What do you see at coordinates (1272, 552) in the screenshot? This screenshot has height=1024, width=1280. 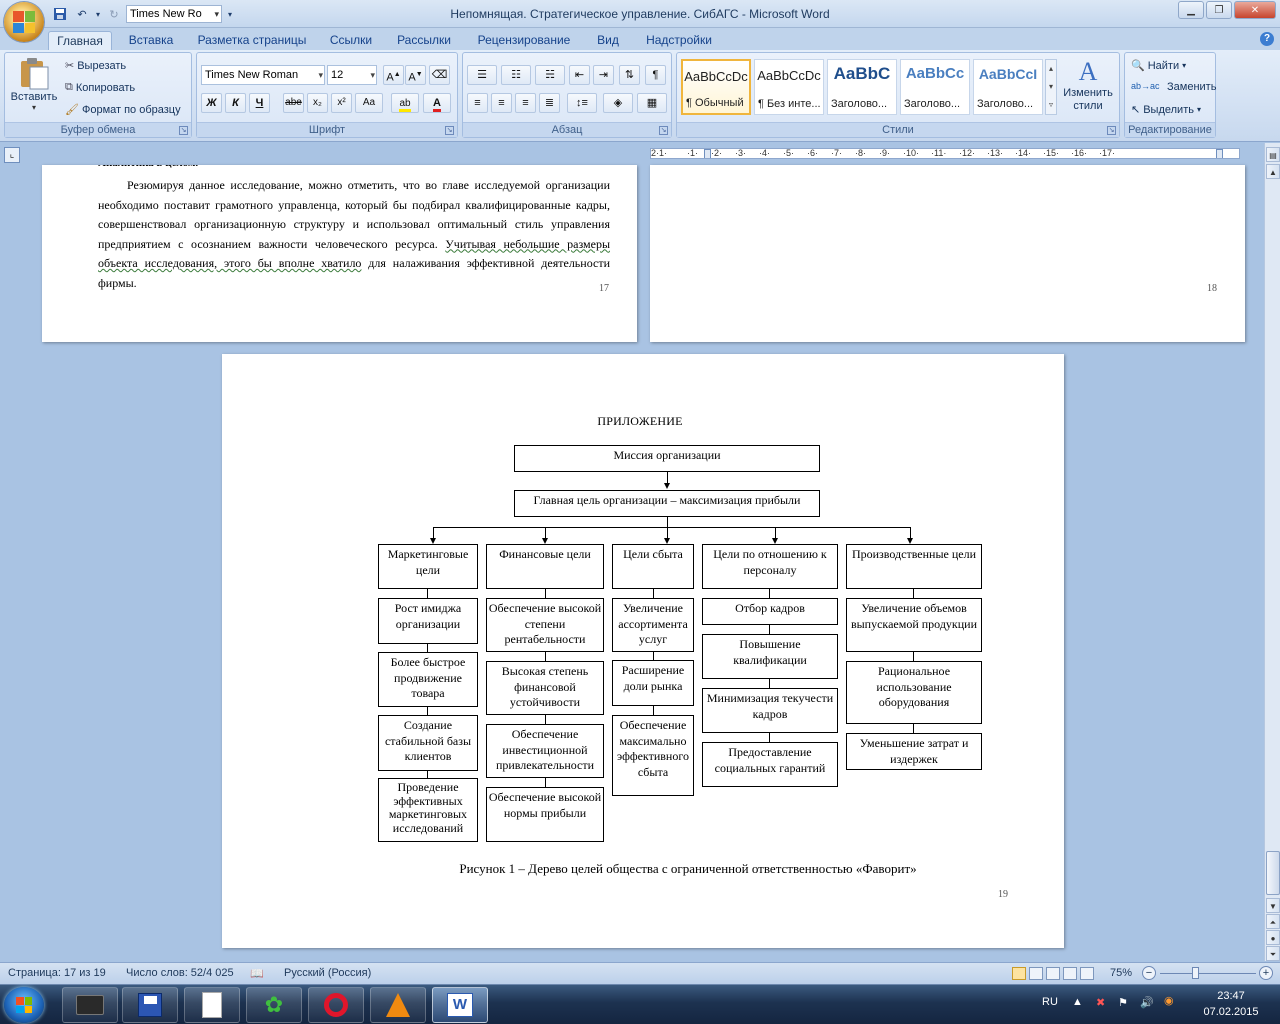 I see `vertical-scrollbar: ▤ ▲ ▼ ⏶ ● ⏷` at bounding box center [1272, 552].